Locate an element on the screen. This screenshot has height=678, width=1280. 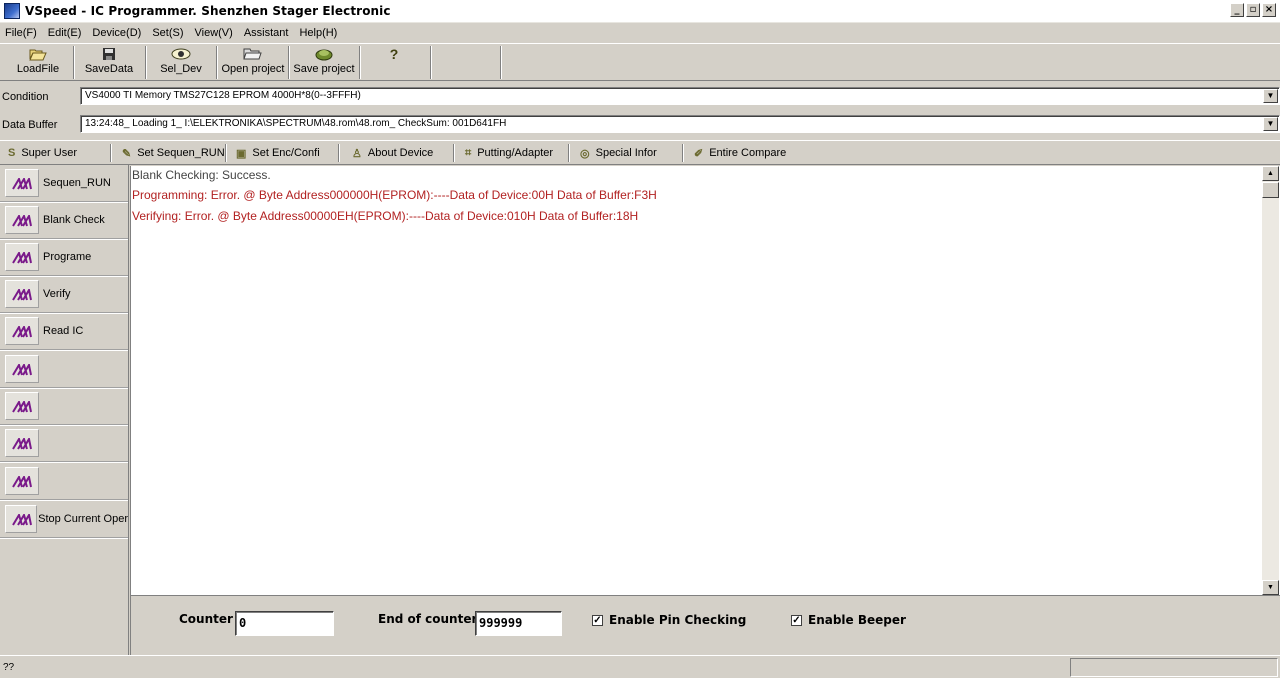
select-device-button: Sel_Dev is located at coordinates (181, 62).